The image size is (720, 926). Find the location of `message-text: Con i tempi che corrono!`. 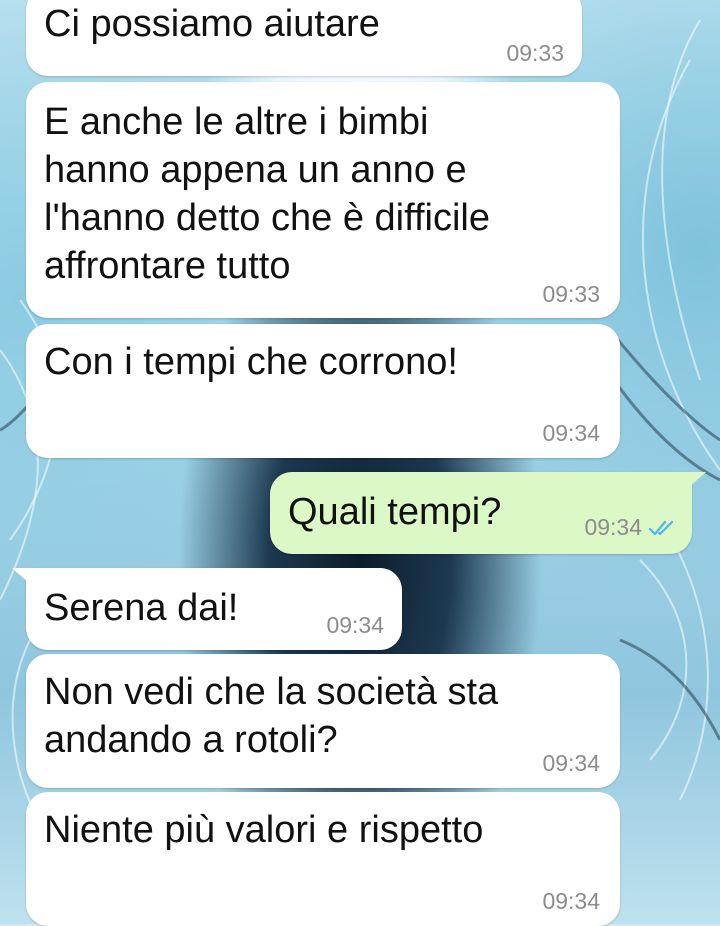

message-text: Con i tempi che corrono! is located at coordinates (251, 362).